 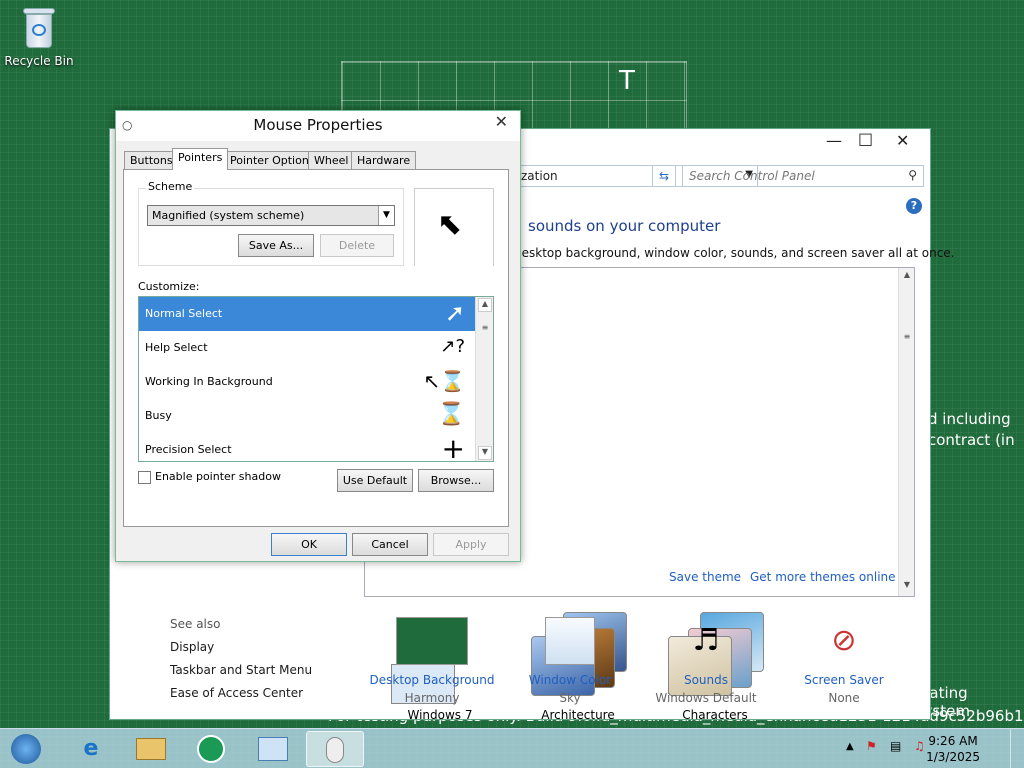 What do you see at coordinates (452, 346) in the screenshot?
I see `help-select-cursor-icon: ↗?` at bounding box center [452, 346].